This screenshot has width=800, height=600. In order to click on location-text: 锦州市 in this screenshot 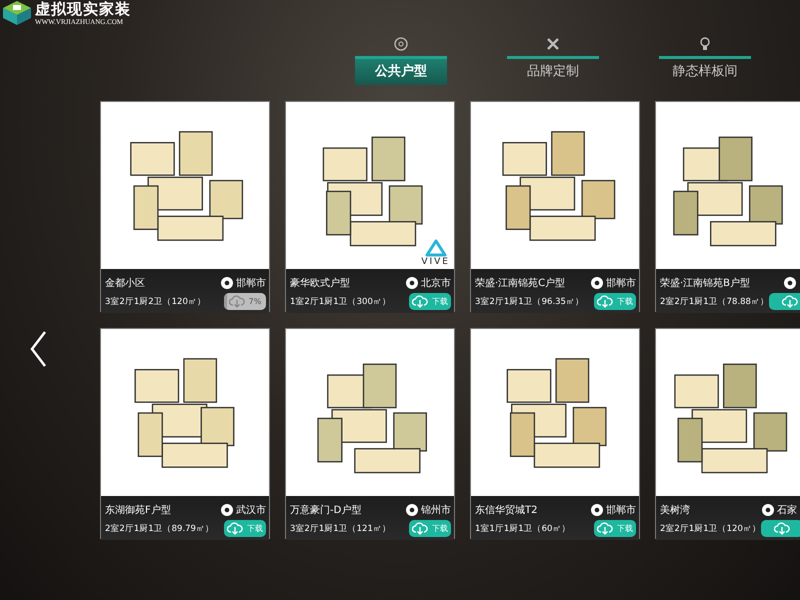, I will do `click(436, 510)`.